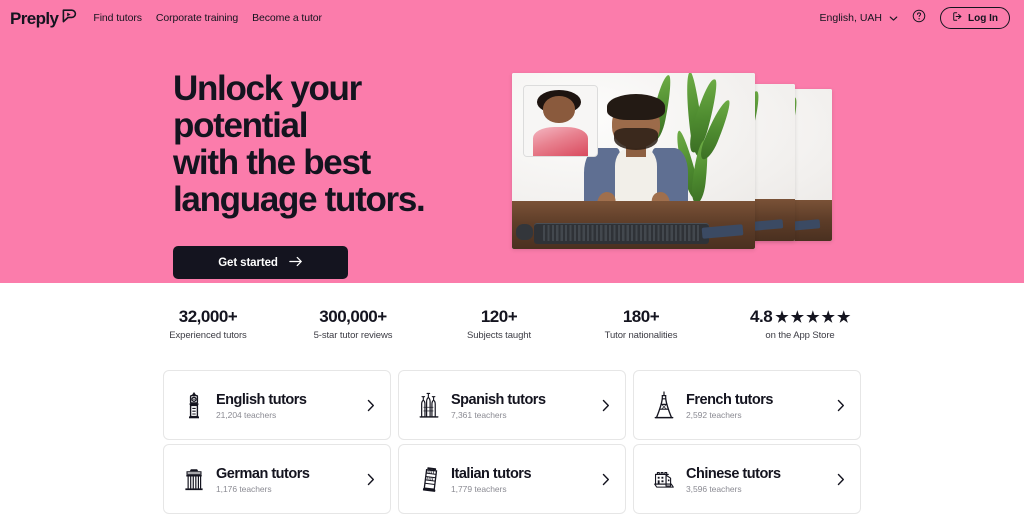 The image size is (1024, 515). I want to click on hero-title-line-1: Unlock your potential, so click(267, 107).